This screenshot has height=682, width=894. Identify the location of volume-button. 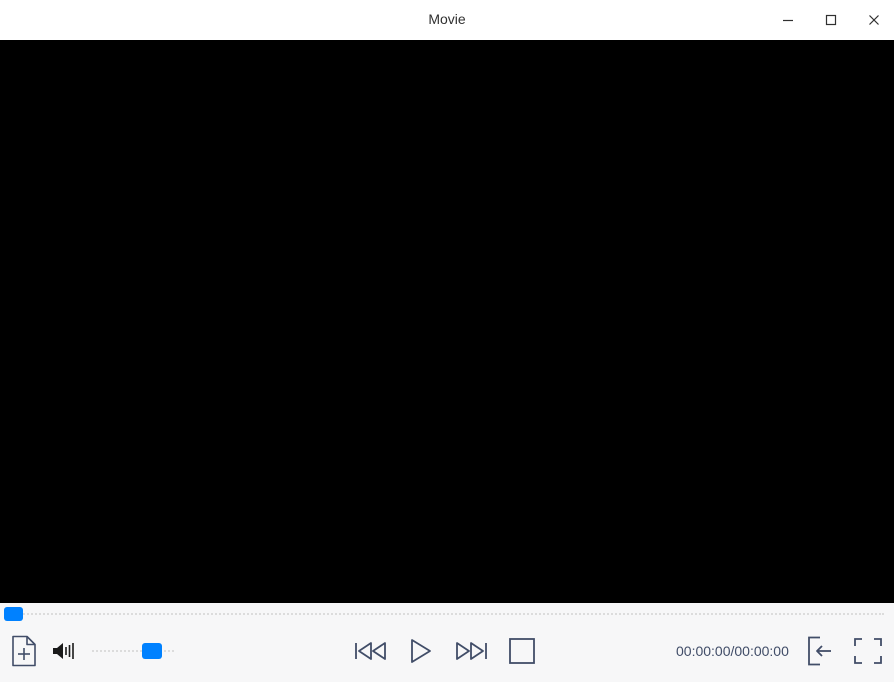
(64, 651).